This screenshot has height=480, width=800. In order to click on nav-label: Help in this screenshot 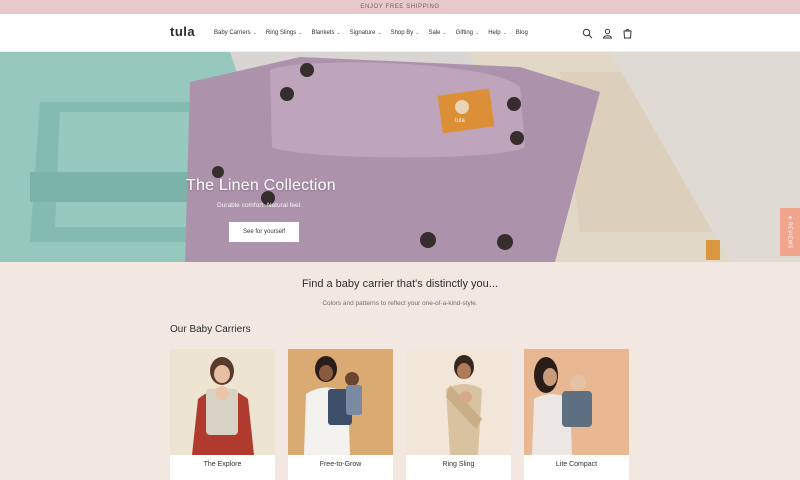, I will do `click(494, 33)`.